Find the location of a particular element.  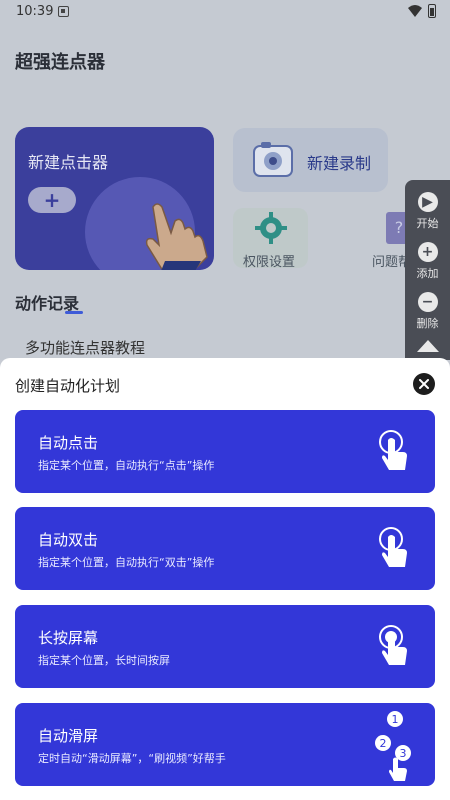

swipe-step-1: 1 is located at coordinates (395, 719).